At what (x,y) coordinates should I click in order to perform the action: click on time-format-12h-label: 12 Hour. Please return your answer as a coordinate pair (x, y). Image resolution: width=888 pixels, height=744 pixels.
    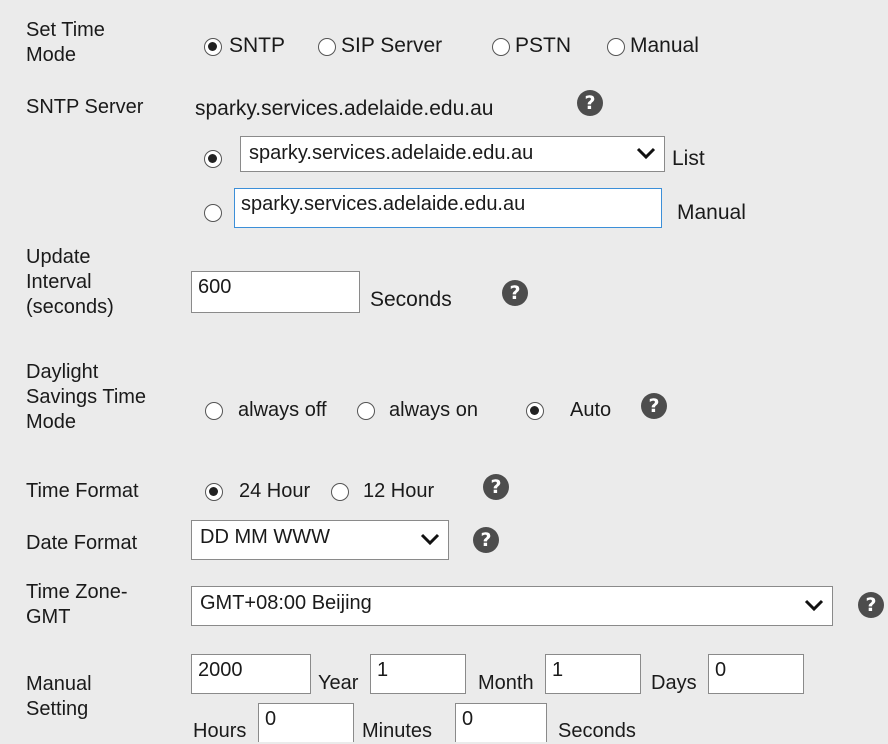
    Looking at the image, I should click on (399, 491).